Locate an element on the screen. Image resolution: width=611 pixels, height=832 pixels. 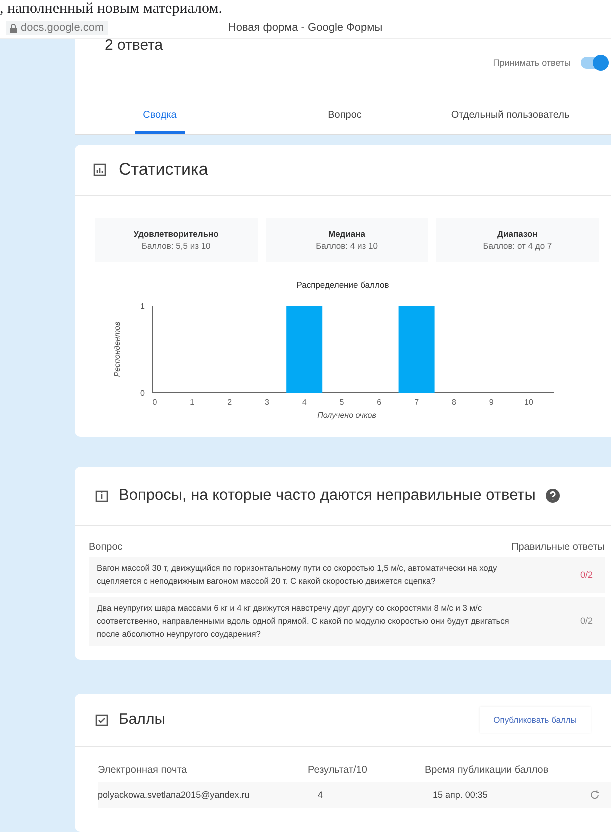
column-header: Результат/10 is located at coordinates (338, 771).